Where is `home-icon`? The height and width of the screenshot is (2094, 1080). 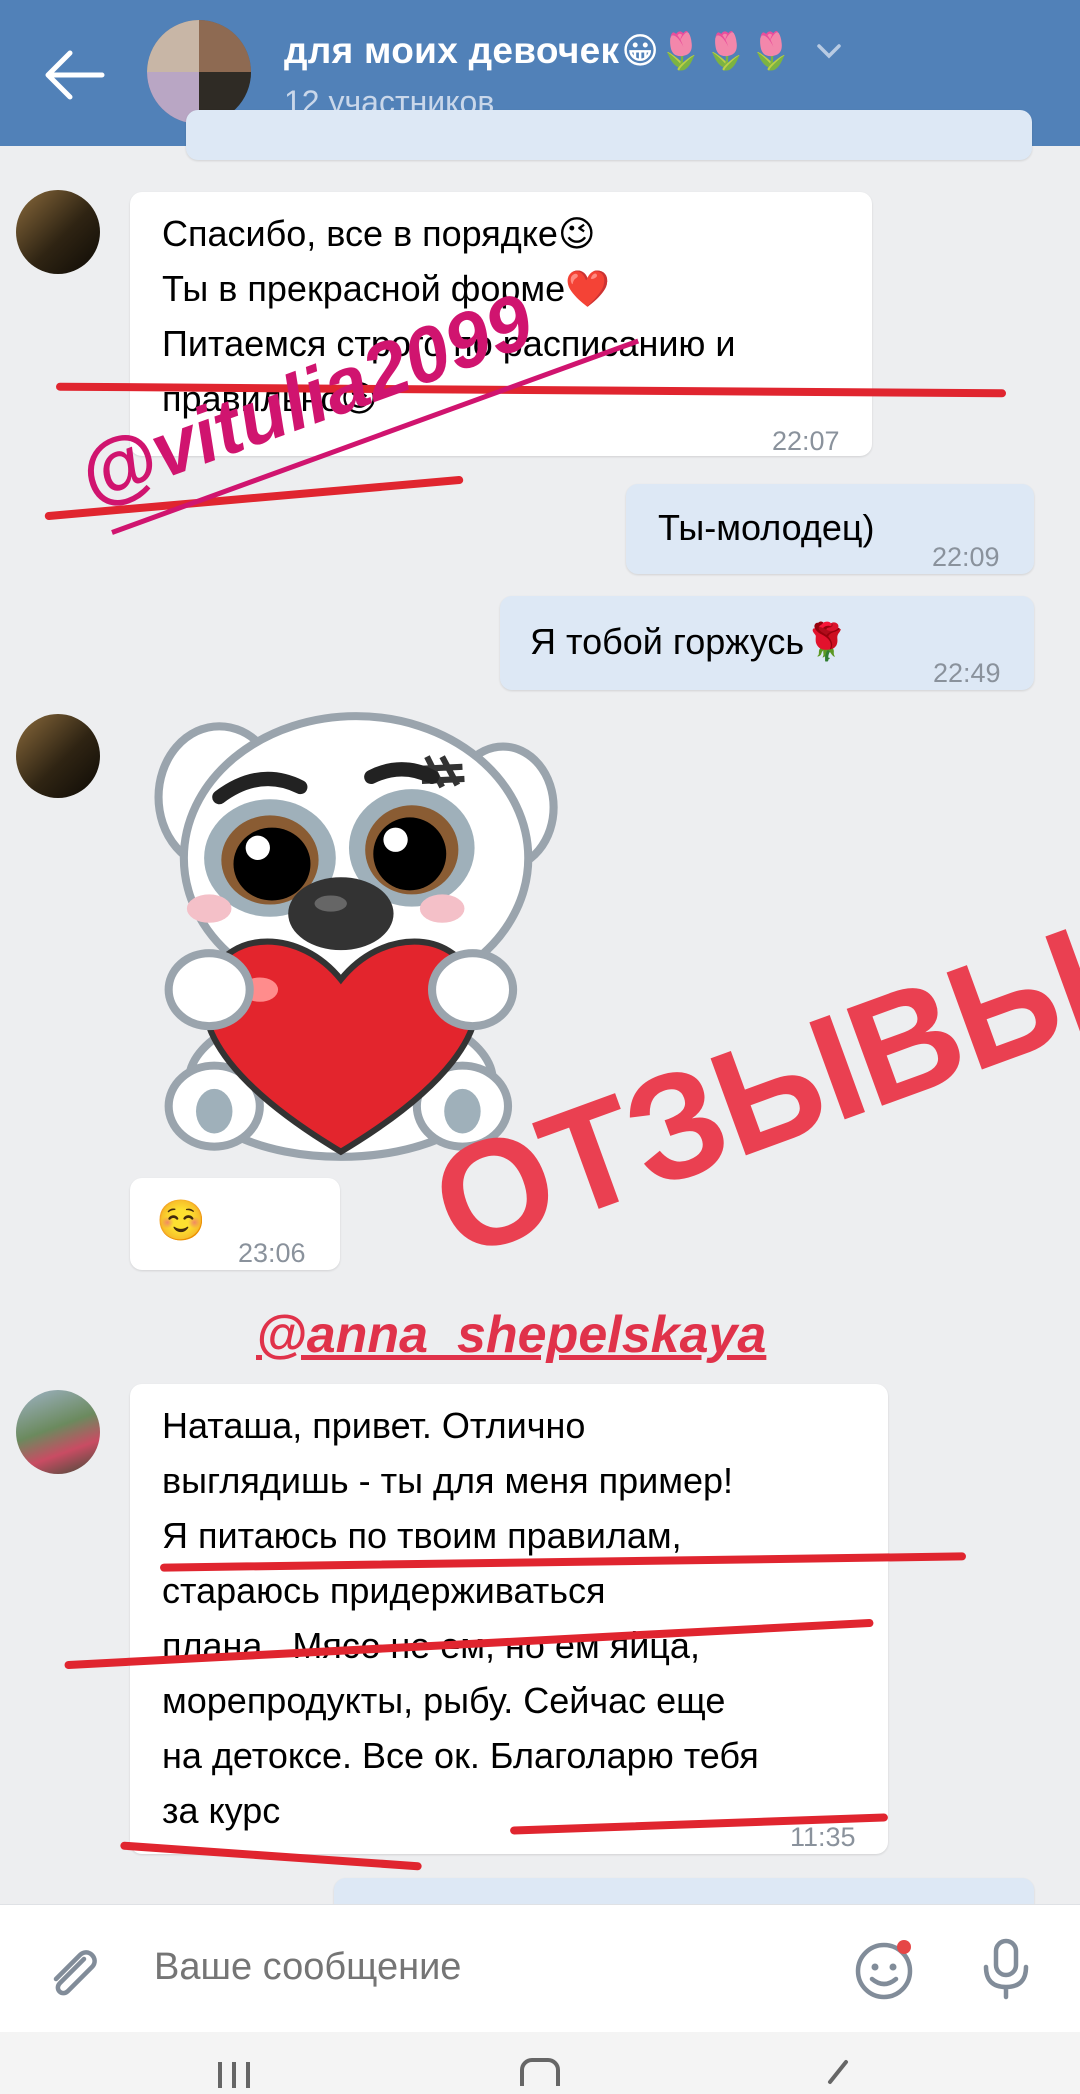 home-icon is located at coordinates (540, 2071).